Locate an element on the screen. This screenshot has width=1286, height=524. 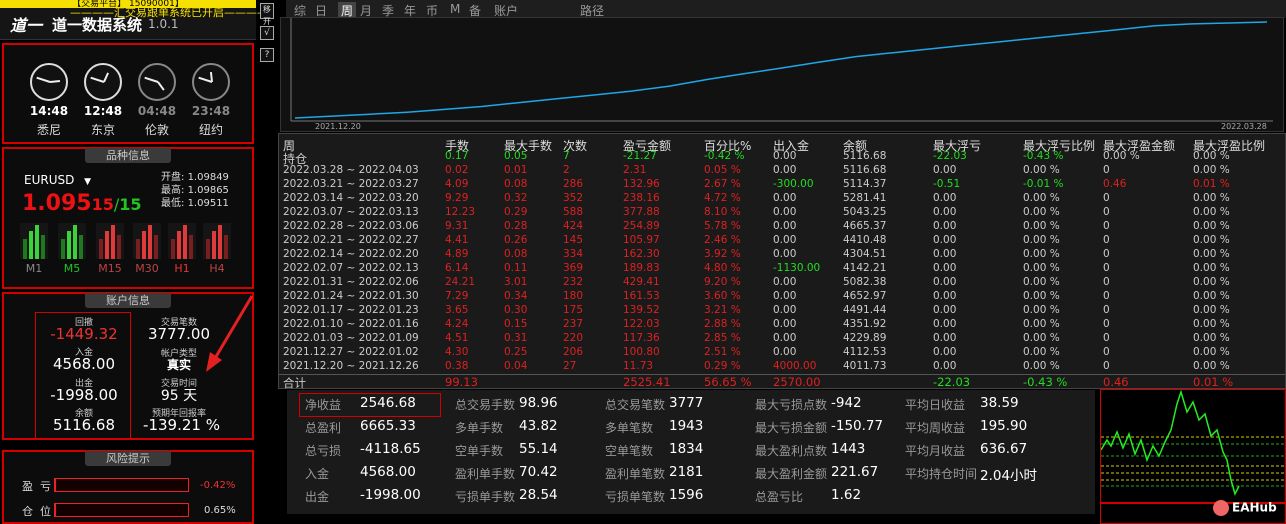
table-cell: 99.13 is located at coordinates (461, 382).